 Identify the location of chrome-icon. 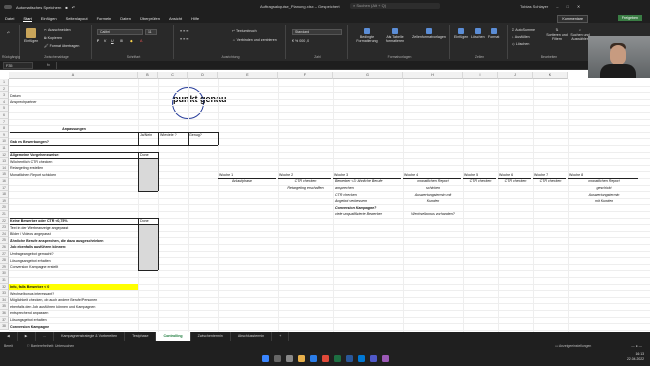
(325, 358).